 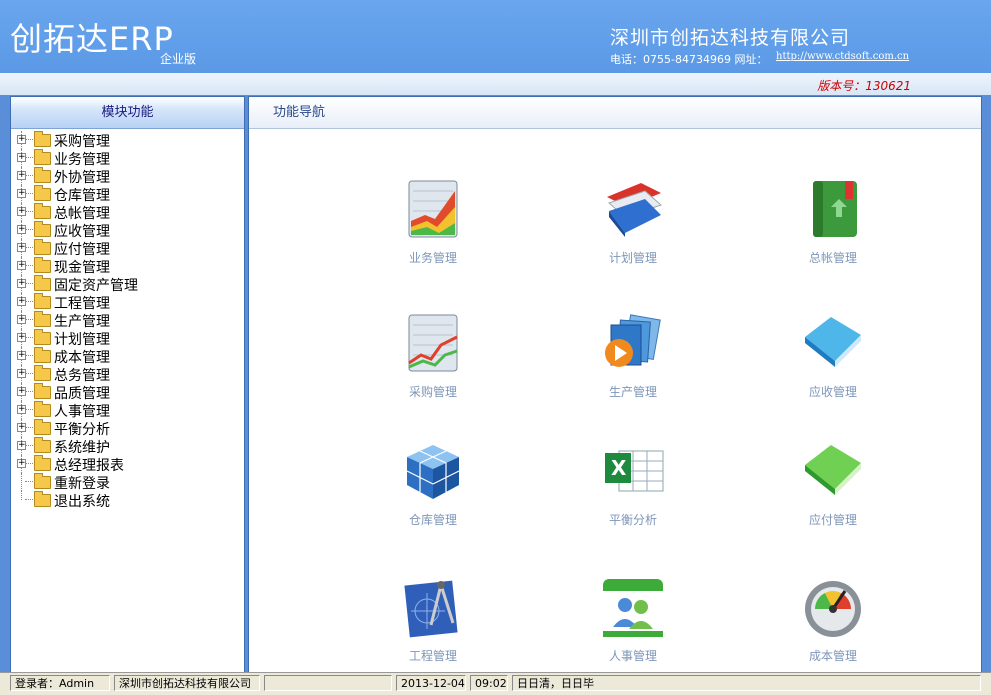 What do you see at coordinates (178, 59) in the screenshot?
I see `edition-label: 企业版` at bounding box center [178, 59].